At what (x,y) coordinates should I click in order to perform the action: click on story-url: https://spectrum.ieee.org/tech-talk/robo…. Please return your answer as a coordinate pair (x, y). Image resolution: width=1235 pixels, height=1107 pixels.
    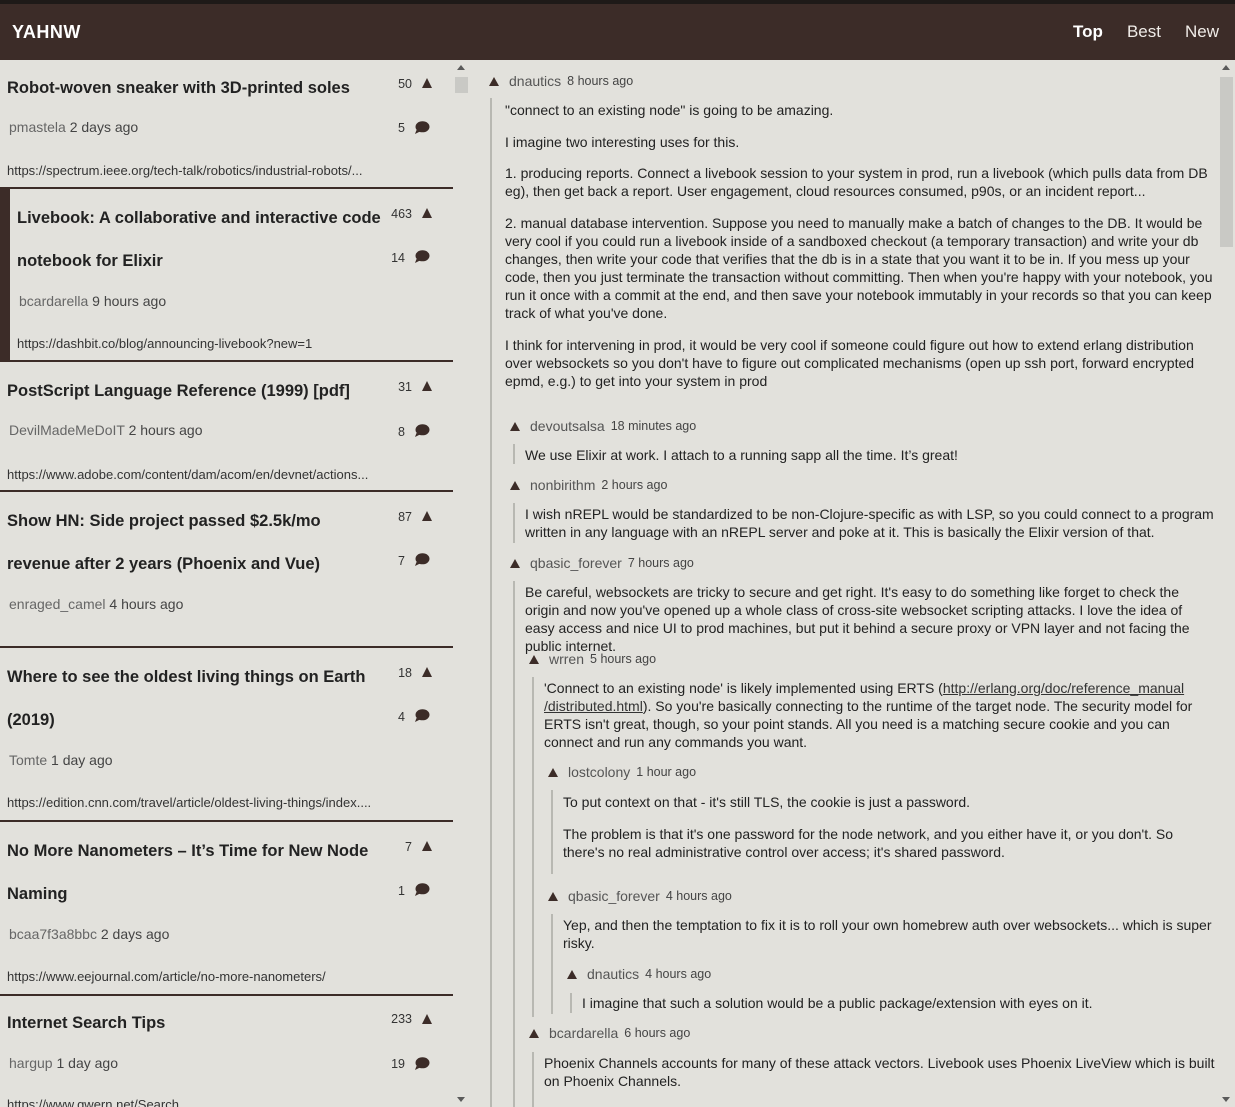
    Looking at the image, I should click on (197, 170).